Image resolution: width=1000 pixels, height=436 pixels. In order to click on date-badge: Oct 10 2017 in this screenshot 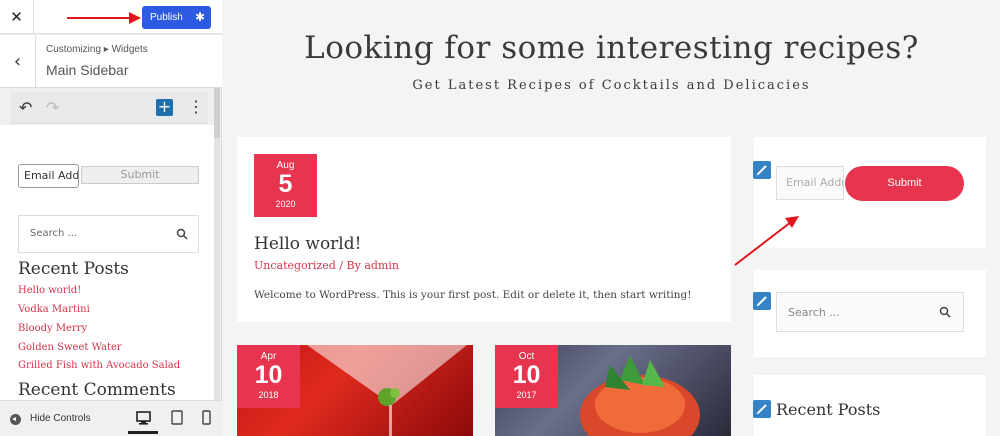, I will do `click(526, 376)`.